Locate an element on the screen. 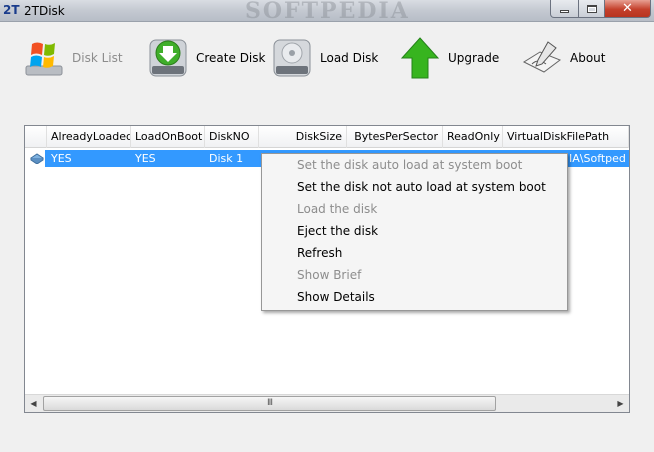 The height and width of the screenshot is (452, 654). disk-drive-icon is located at coordinates (292, 58).